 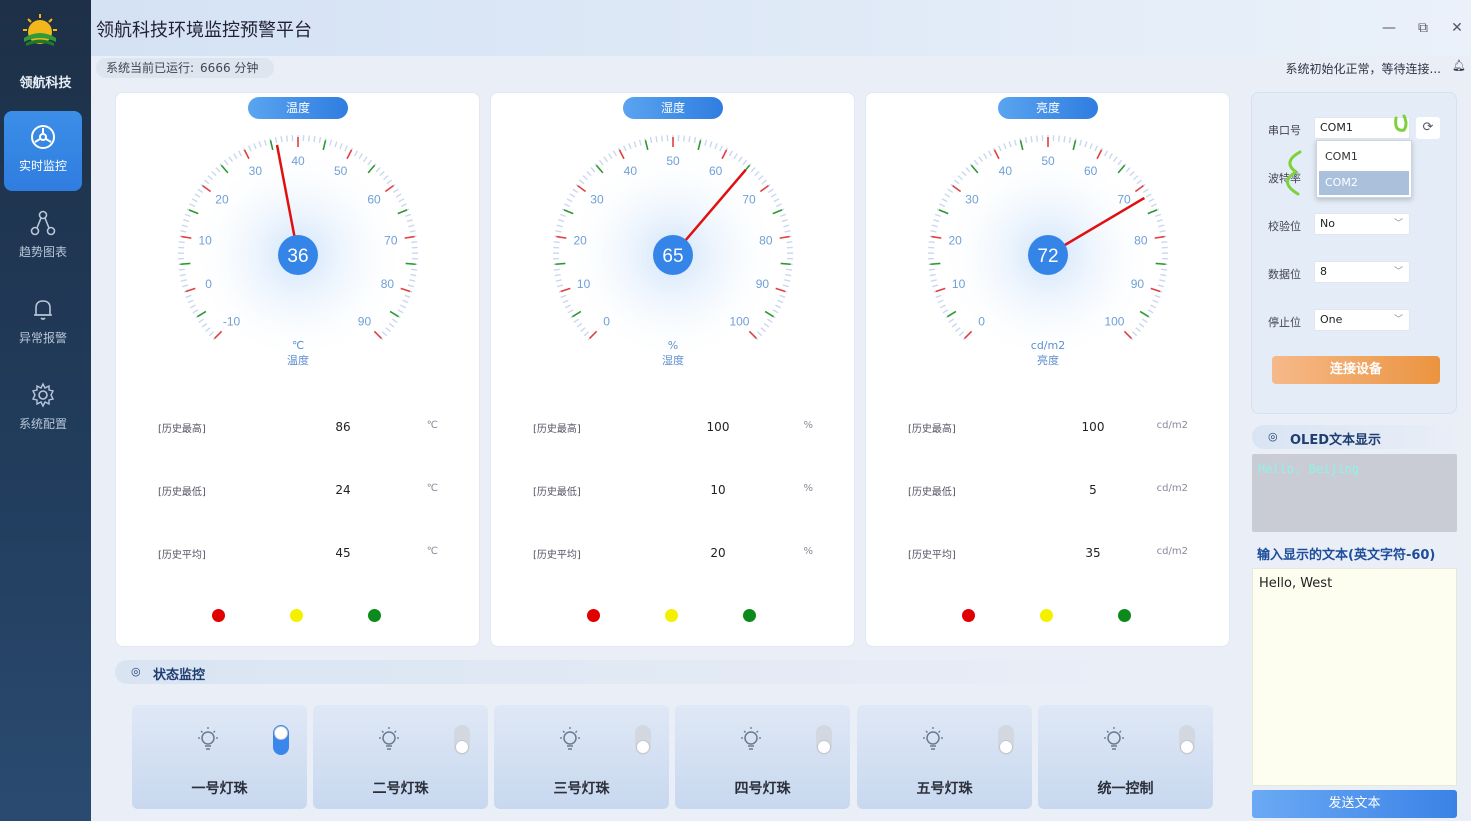 What do you see at coordinates (597, 200) in the screenshot?
I see `gauge-tick-label: 30` at bounding box center [597, 200].